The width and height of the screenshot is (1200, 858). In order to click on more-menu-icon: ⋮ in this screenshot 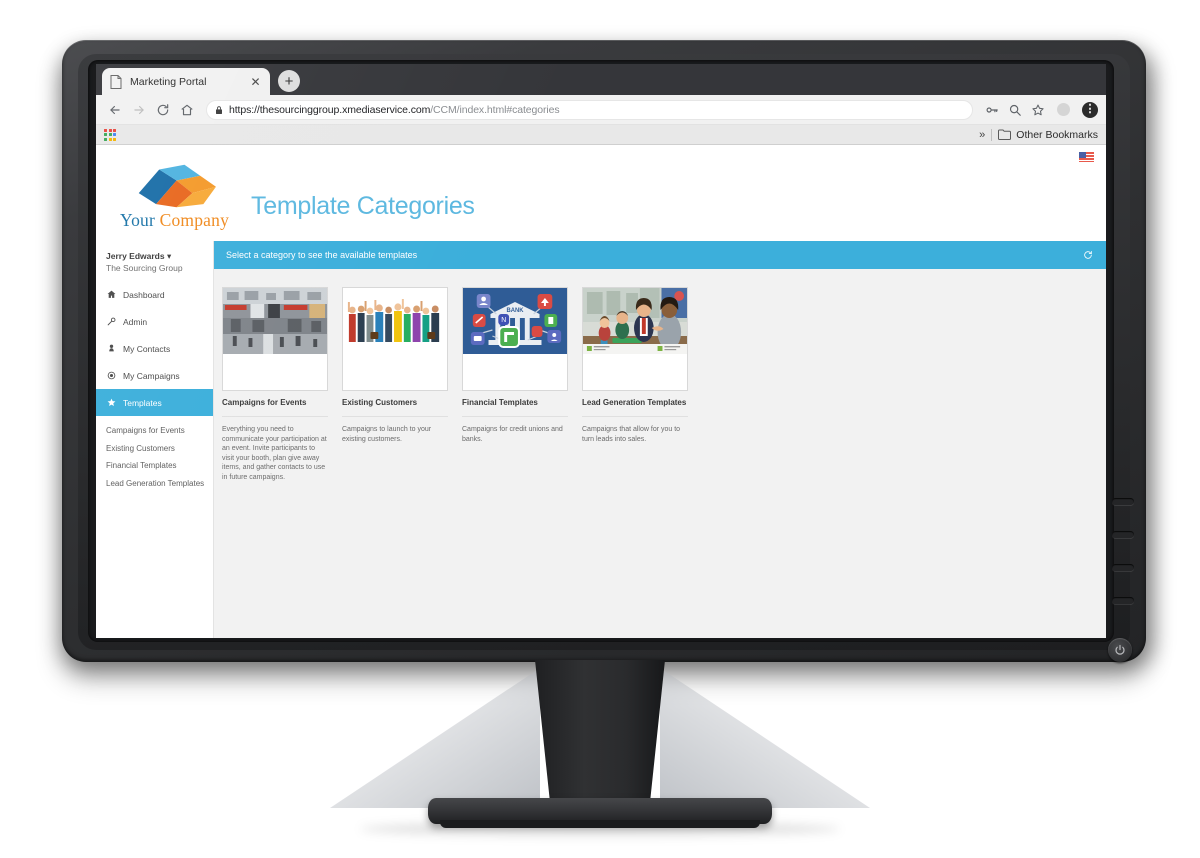, I will do `click(1090, 109)`.